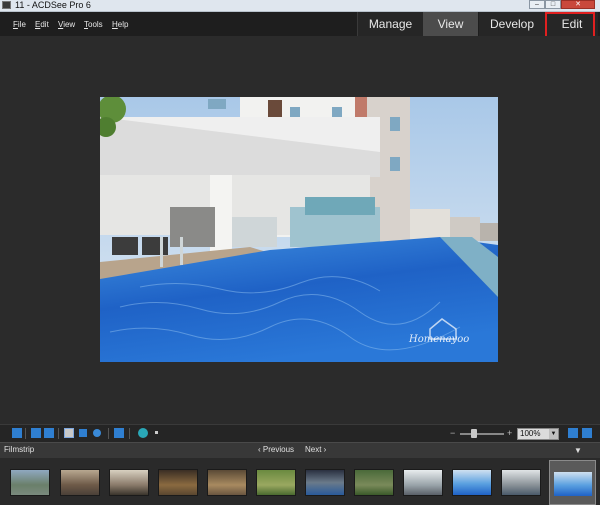  What do you see at coordinates (300, 433) in the screenshot?
I see `view-toolbar: − + 100% ▼` at bounding box center [300, 433].